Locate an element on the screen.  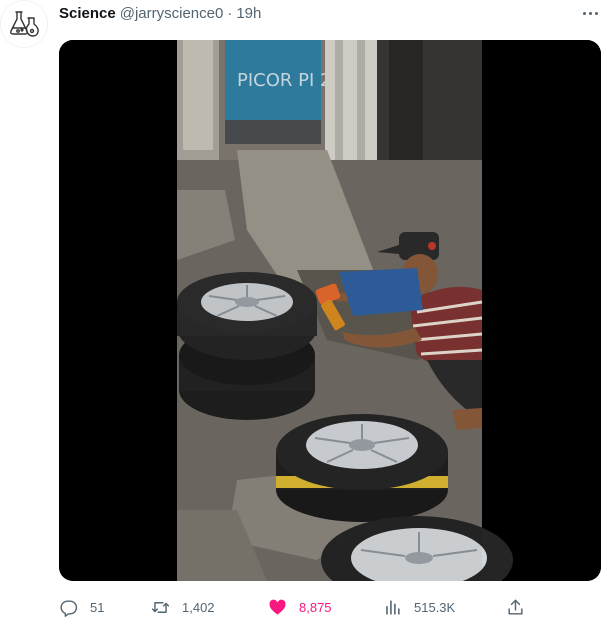
tweet-timestamp: 19h is located at coordinates (248, 13).